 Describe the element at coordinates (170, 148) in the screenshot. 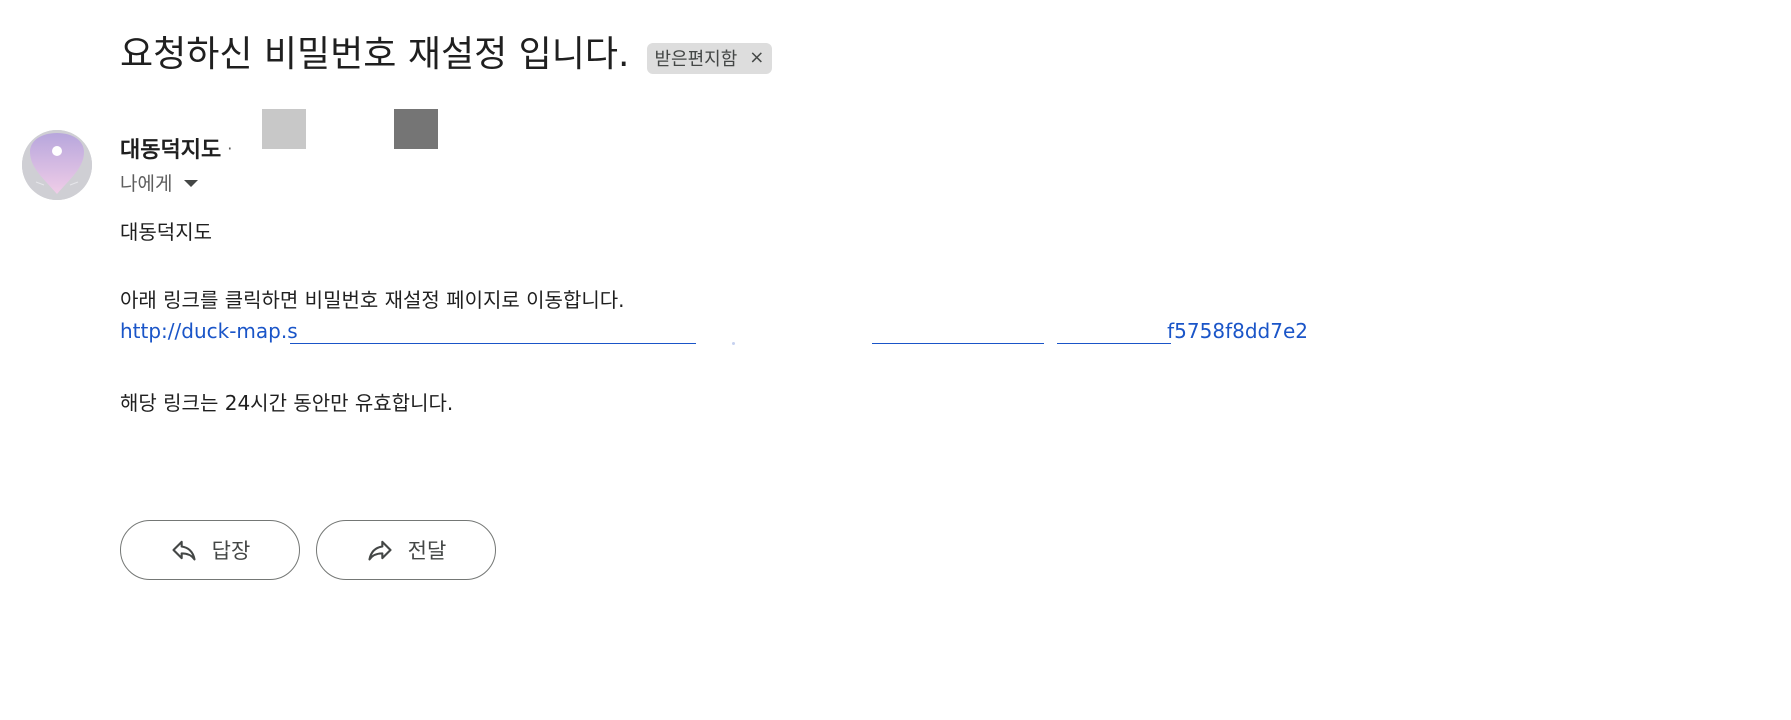

I see `sender-name: 대동덕지도` at that location.